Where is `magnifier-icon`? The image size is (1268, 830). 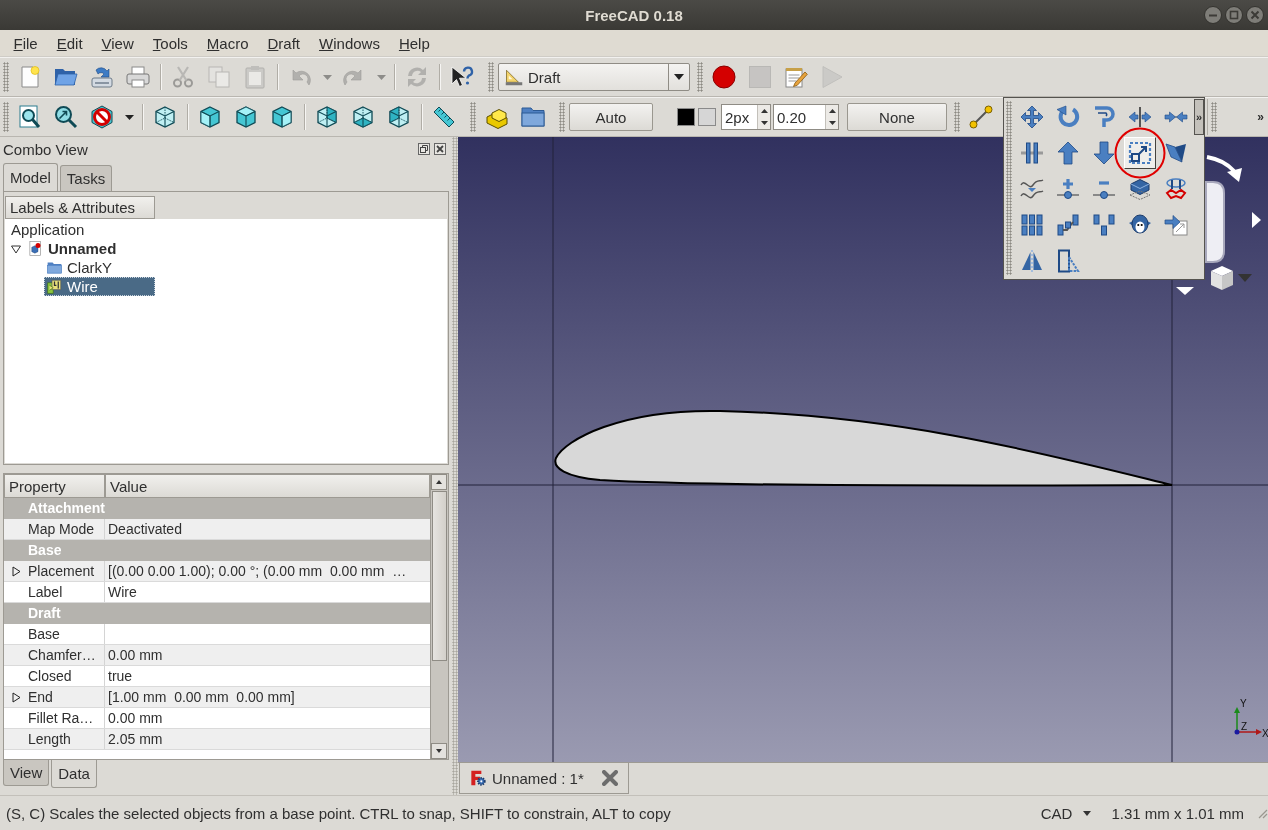 magnifier-icon is located at coordinates (66, 117).